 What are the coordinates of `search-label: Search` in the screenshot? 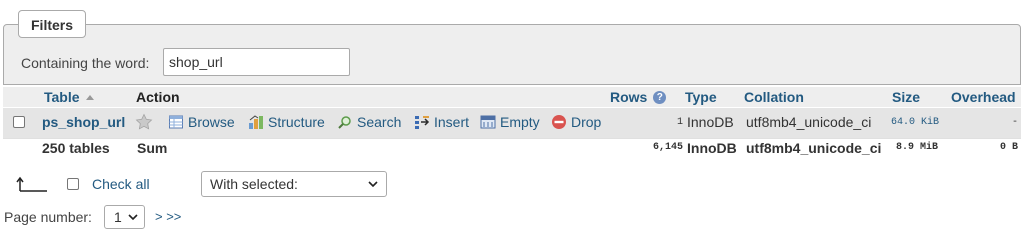 It's located at (379, 122).